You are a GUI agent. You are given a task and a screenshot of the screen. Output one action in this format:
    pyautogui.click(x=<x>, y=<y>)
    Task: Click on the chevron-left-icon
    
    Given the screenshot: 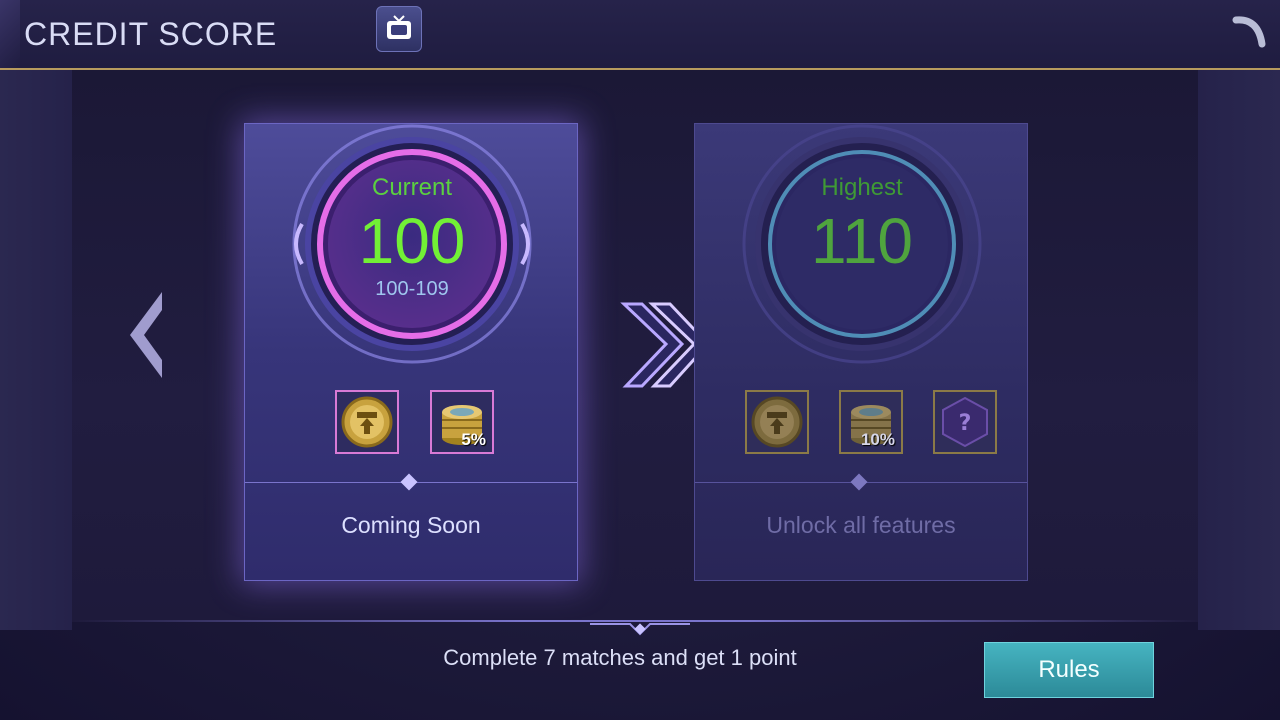 What is the action you would take?
    pyautogui.click(x=146, y=335)
    